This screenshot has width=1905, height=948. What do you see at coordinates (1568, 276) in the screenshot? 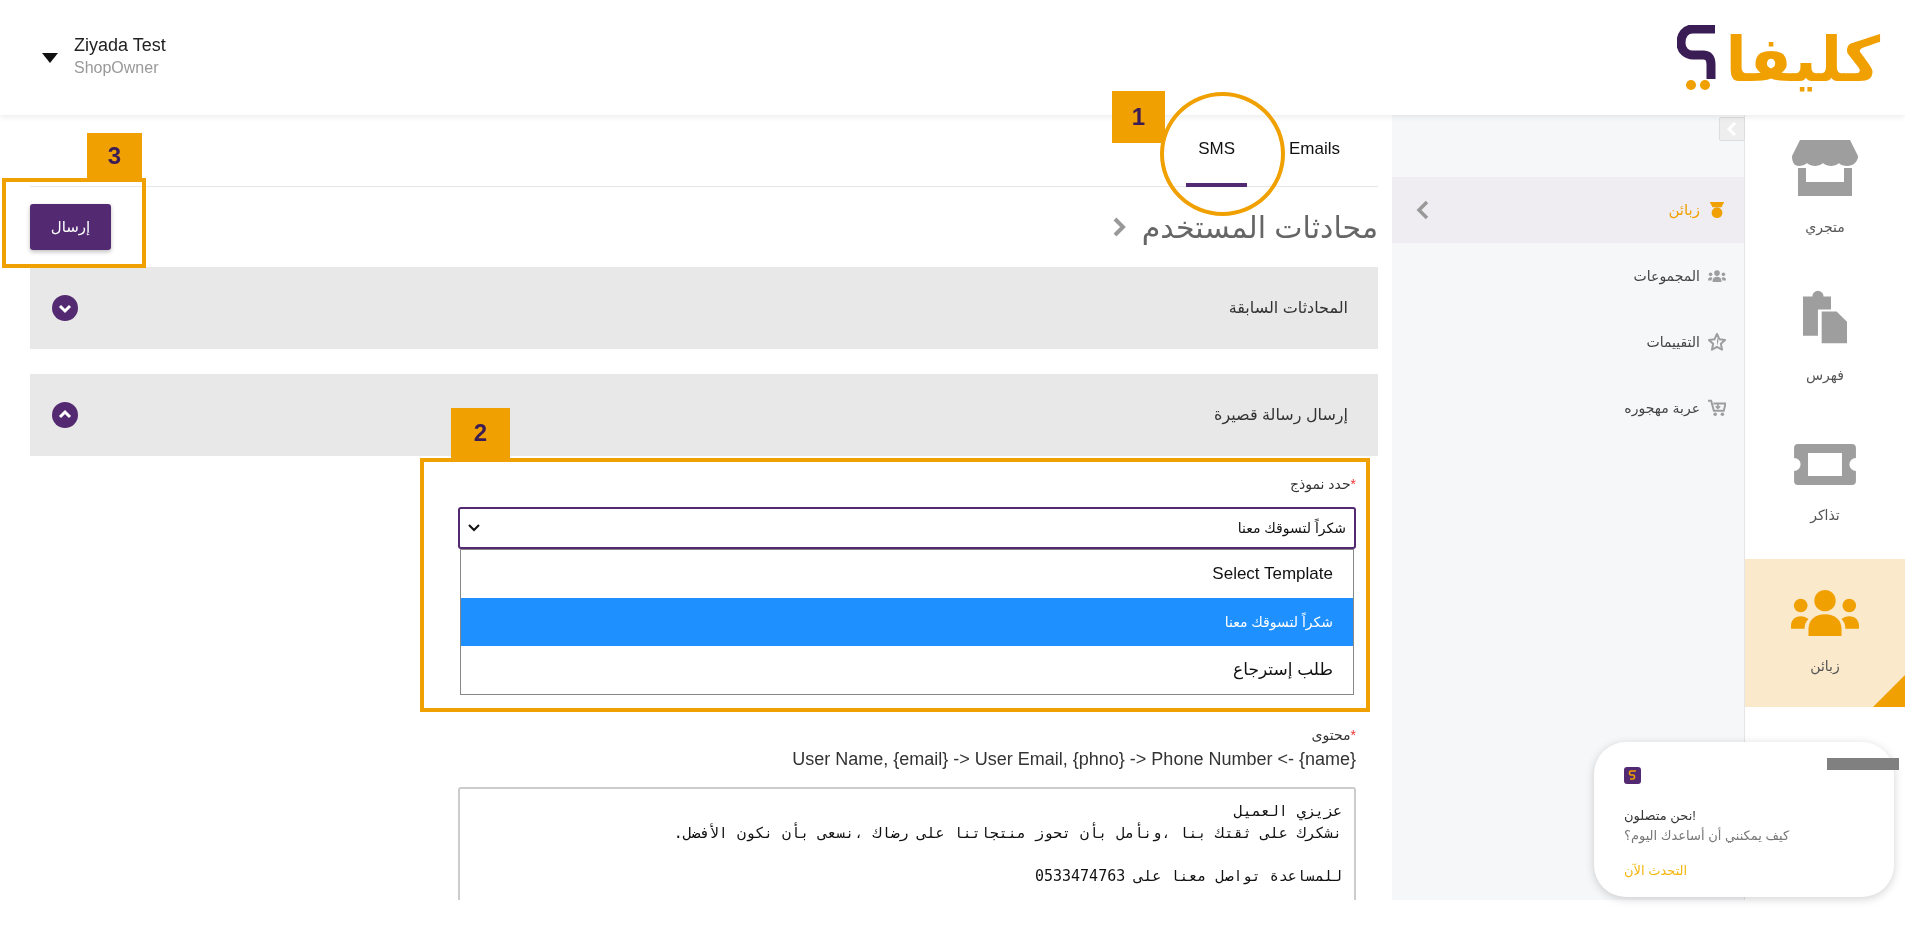
I see `submenu-item: المجموعات` at bounding box center [1568, 276].